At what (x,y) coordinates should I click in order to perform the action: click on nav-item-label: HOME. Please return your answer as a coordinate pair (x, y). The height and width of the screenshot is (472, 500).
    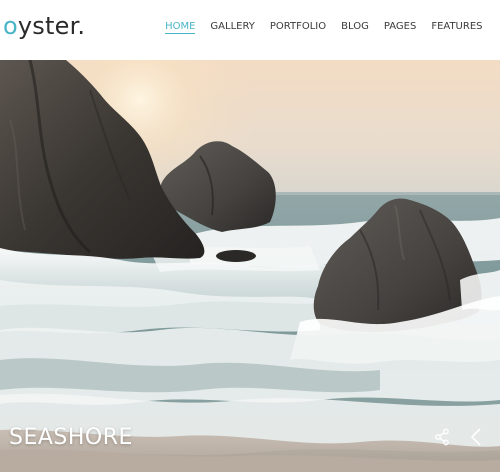
    Looking at the image, I should click on (180, 27).